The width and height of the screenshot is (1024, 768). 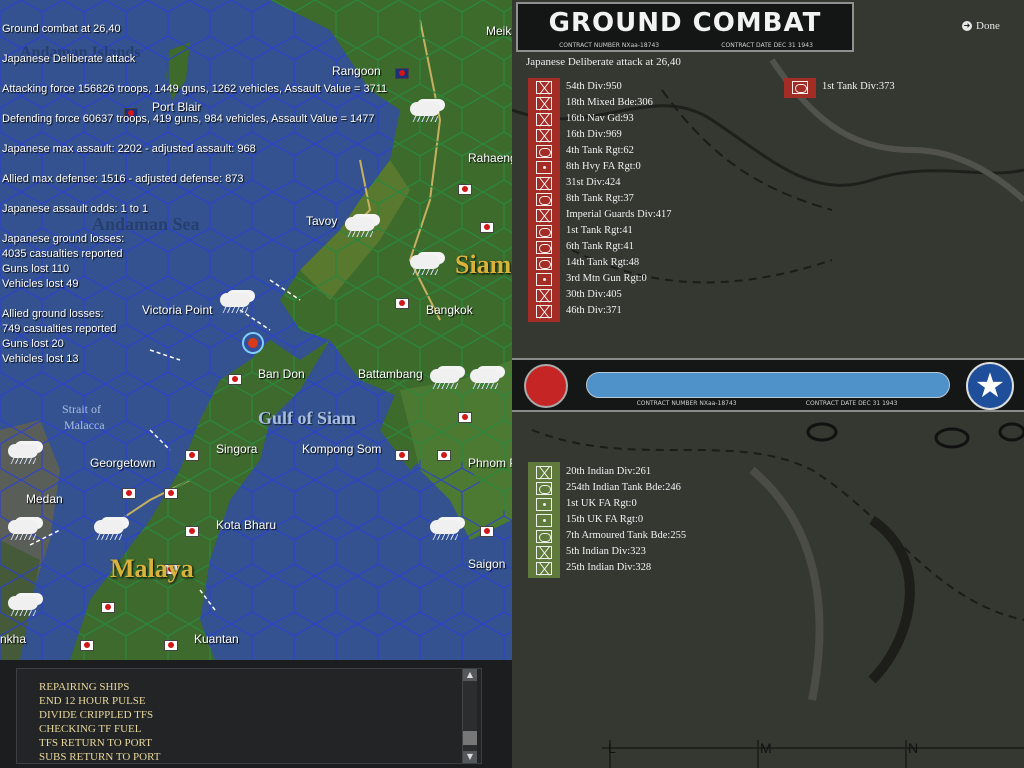 What do you see at coordinates (658, 537) in the screenshot?
I see `unit-row: 7th Armoured Tank Bde:255` at bounding box center [658, 537].